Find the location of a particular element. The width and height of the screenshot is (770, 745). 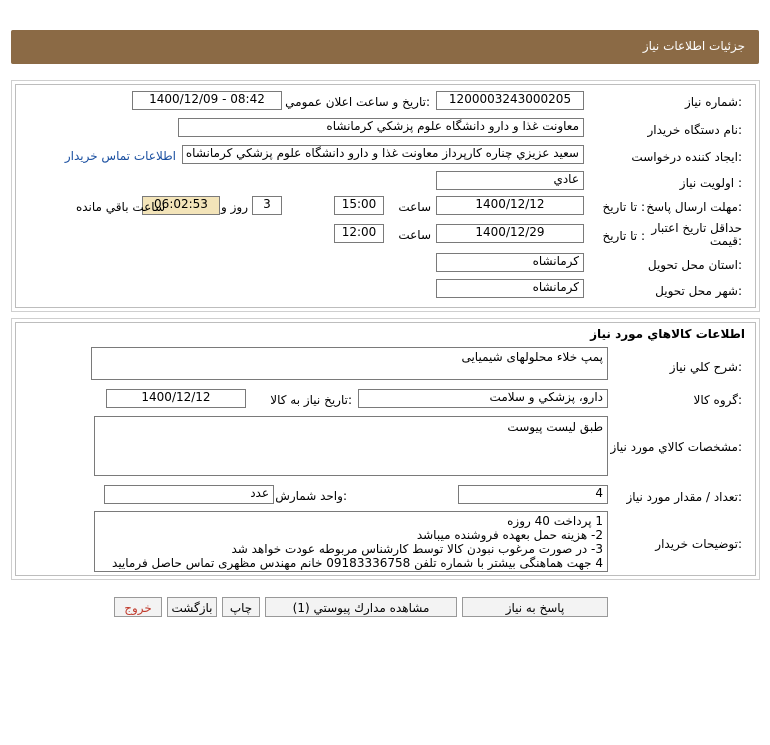

desc-label: شرح كلي نياز: is located at coordinates (705, 367).